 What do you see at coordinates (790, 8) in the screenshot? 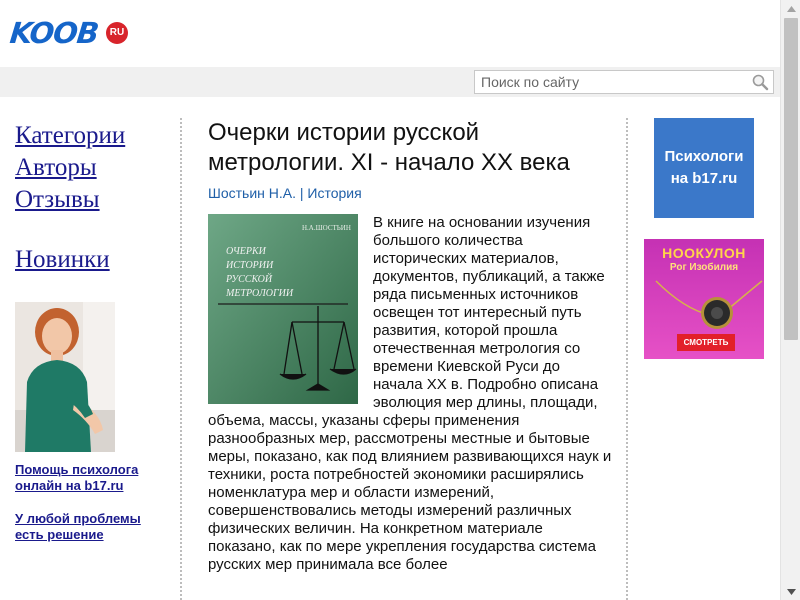
I see `scroll-up-icon` at bounding box center [790, 8].